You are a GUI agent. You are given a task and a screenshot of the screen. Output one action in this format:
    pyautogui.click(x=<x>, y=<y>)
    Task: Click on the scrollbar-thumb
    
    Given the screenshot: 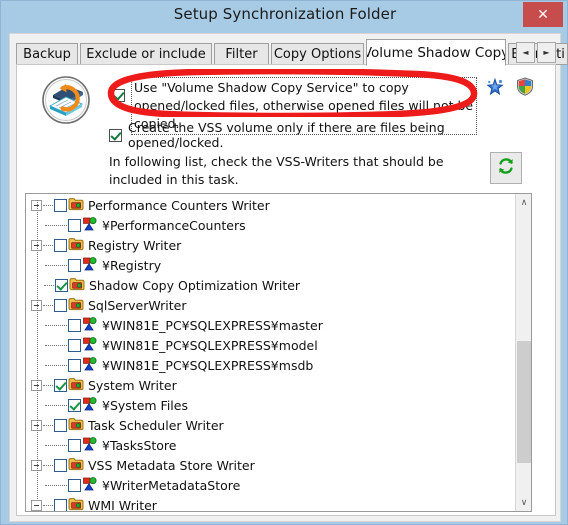 What is the action you would take?
    pyautogui.click(x=524, y=402)
    